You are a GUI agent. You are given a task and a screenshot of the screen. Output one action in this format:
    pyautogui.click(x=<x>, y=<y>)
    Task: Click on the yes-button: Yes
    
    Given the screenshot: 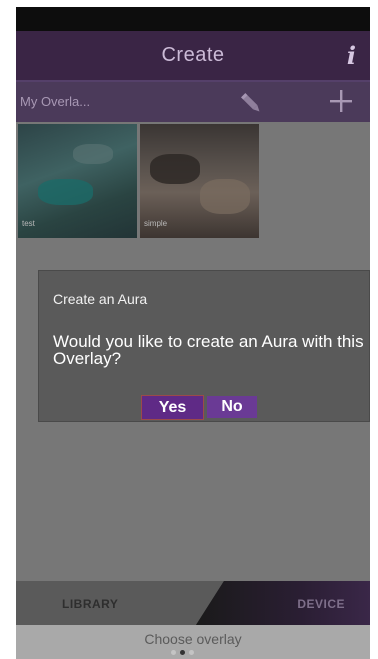 What is the action you would take?
    pyautogui.click(x=172, y=407)
    